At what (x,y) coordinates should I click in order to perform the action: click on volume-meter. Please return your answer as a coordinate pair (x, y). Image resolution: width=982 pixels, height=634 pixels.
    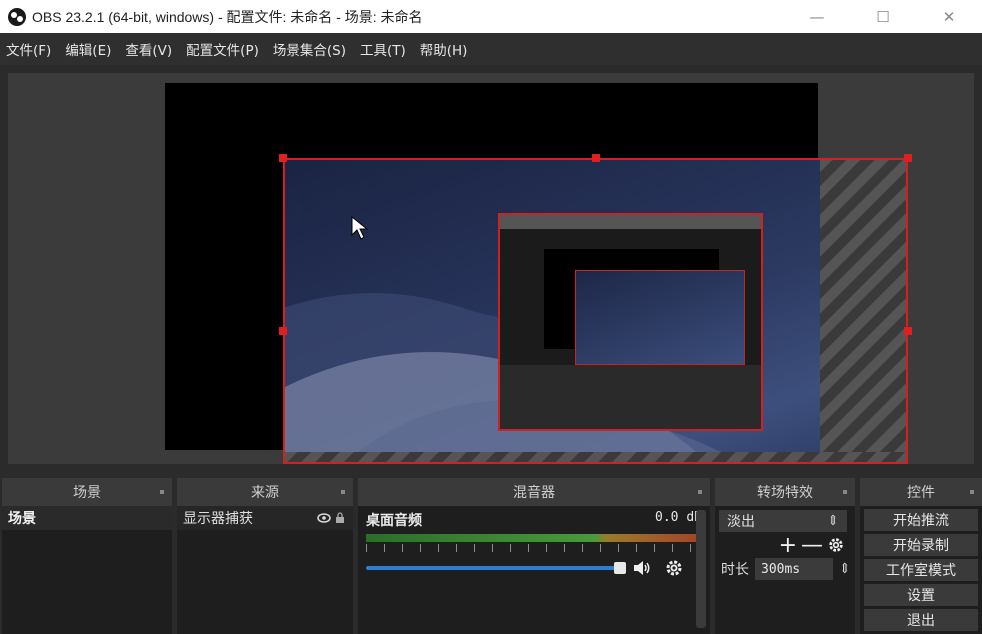
    Looking at the image, I should click on (534, 538).